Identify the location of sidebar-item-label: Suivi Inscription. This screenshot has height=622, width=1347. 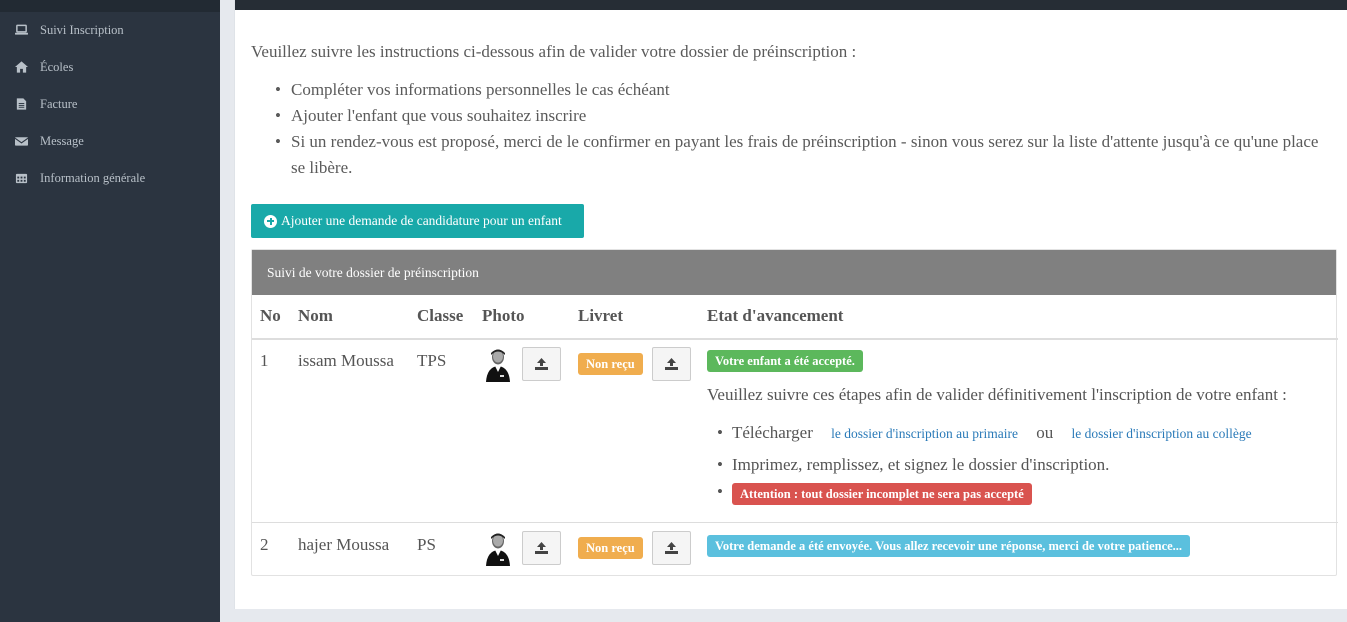
(82, 29).